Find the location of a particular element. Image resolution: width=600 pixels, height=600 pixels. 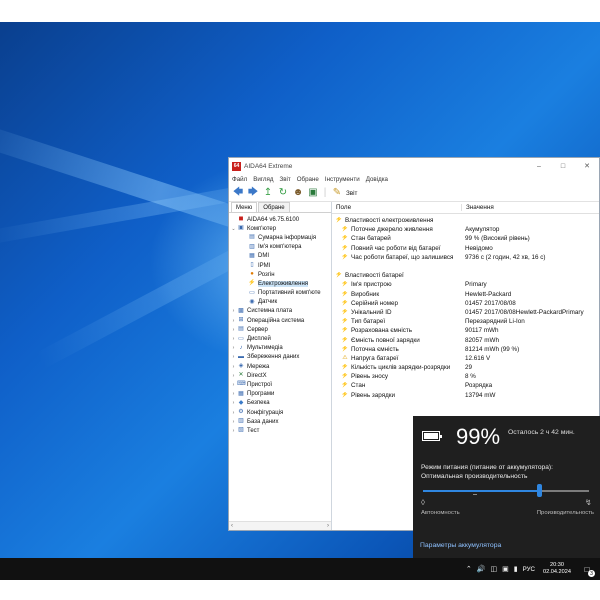

tree-item: › ▥ База даних is located at coordinates (280, 421).